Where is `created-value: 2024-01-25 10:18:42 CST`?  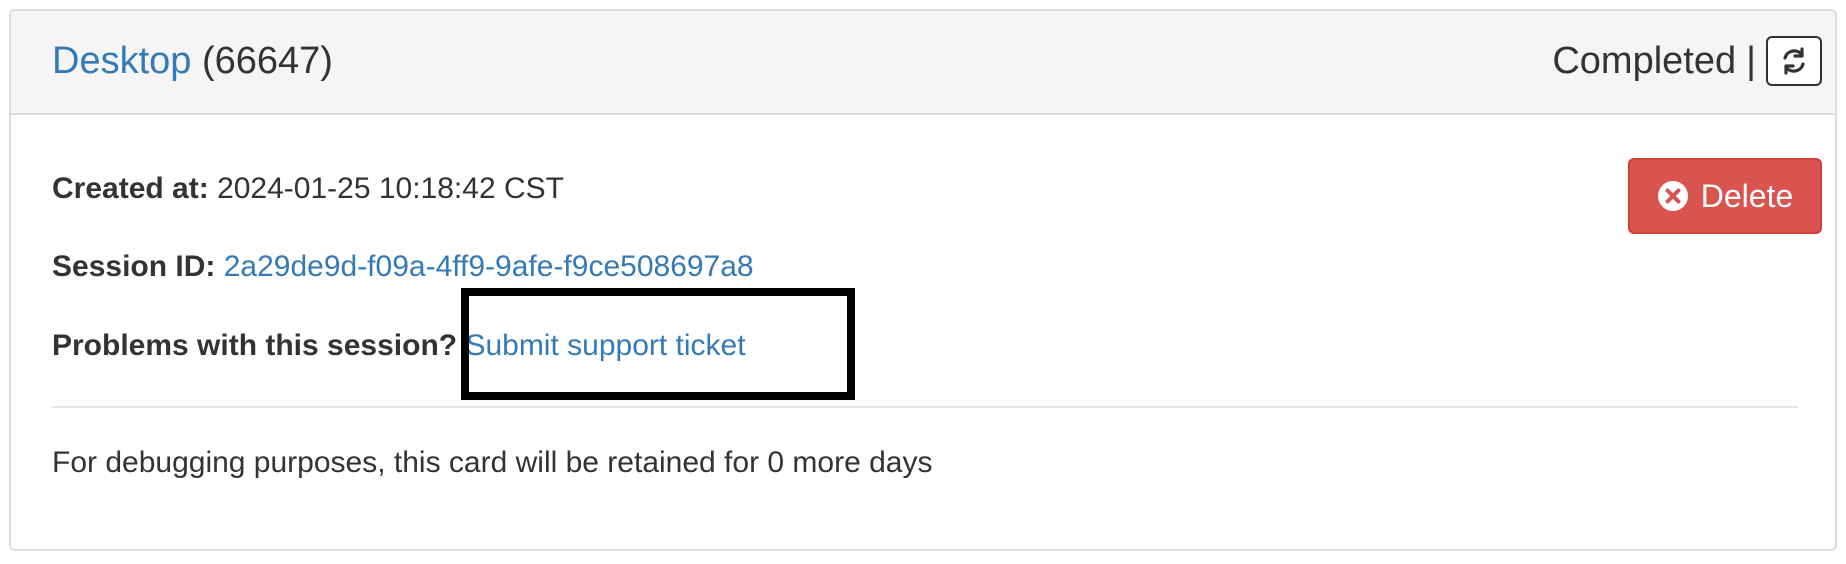
created-value: 2024-01-25 10:18:42 CST is located at coordinates (390, 188).